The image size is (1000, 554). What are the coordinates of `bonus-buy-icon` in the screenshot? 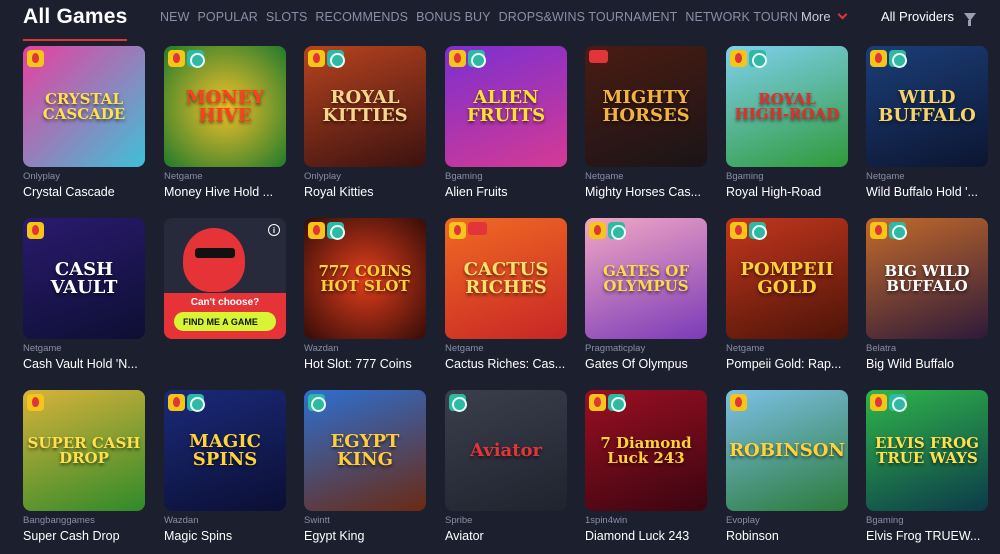 It's located at (336, 231).